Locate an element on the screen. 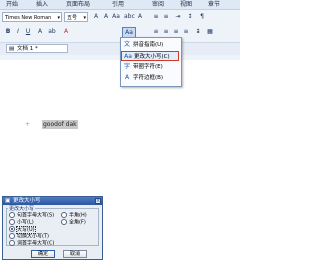 Image resolution: width=320 pixels, height=271 pixels. grow-font-icon: A is located at coordinates (96, 16).